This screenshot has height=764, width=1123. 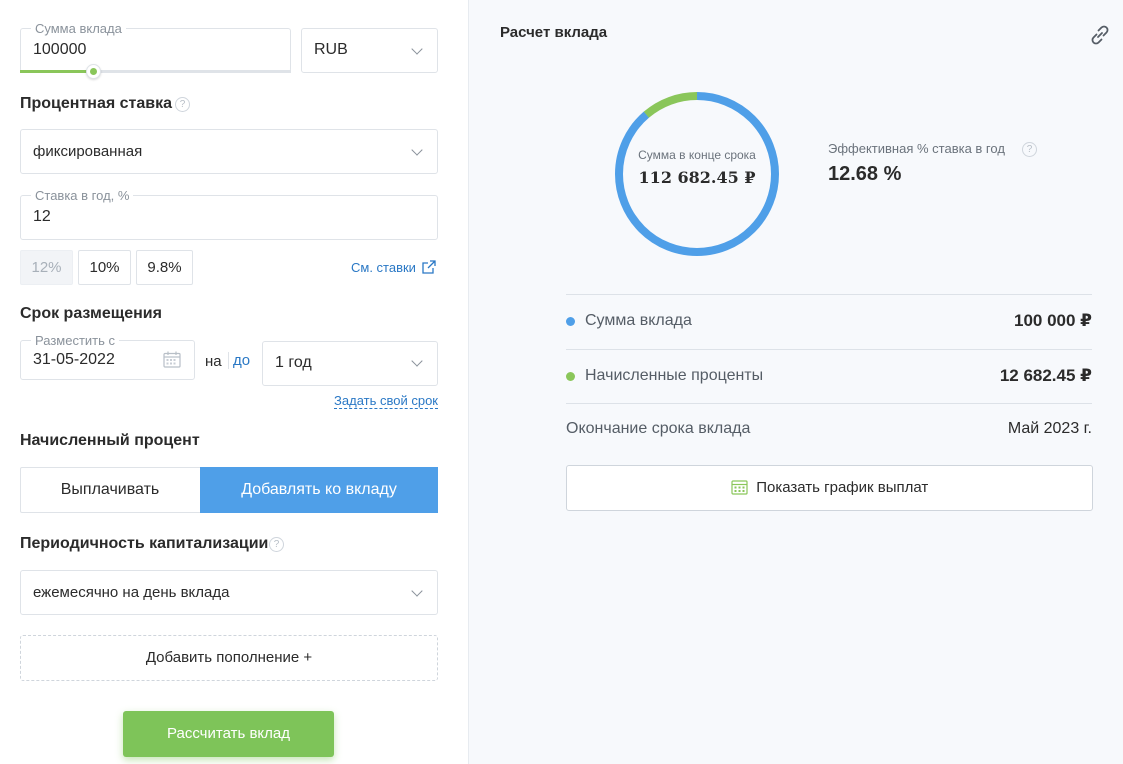 I want to click on deposit-amount-field: Сумма вклада 100000, so click(x=155, y=46).